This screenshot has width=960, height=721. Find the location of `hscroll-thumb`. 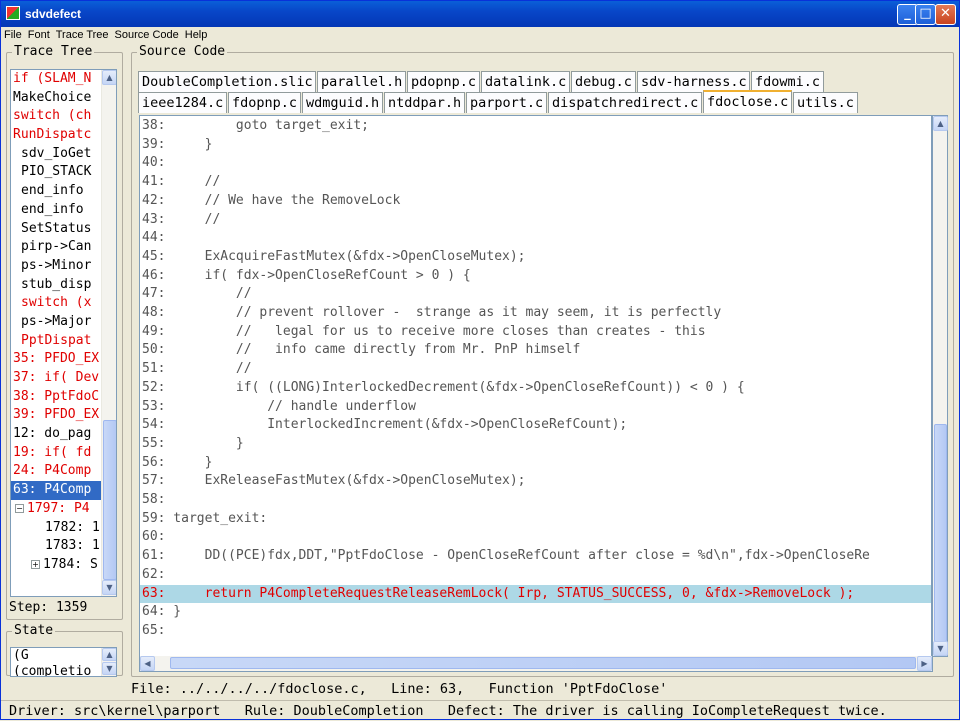

hscroll-thumb is located at coordinates (543, 663).